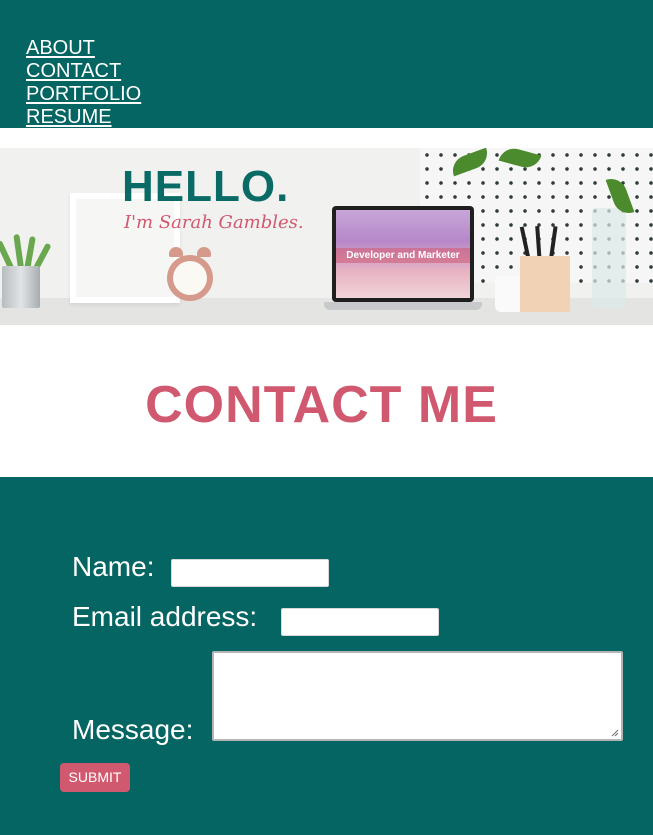 This screenshot has width=653, height=835. I want to click on nav-item-portfolio: PORTFOLIO, so click(83, 95).